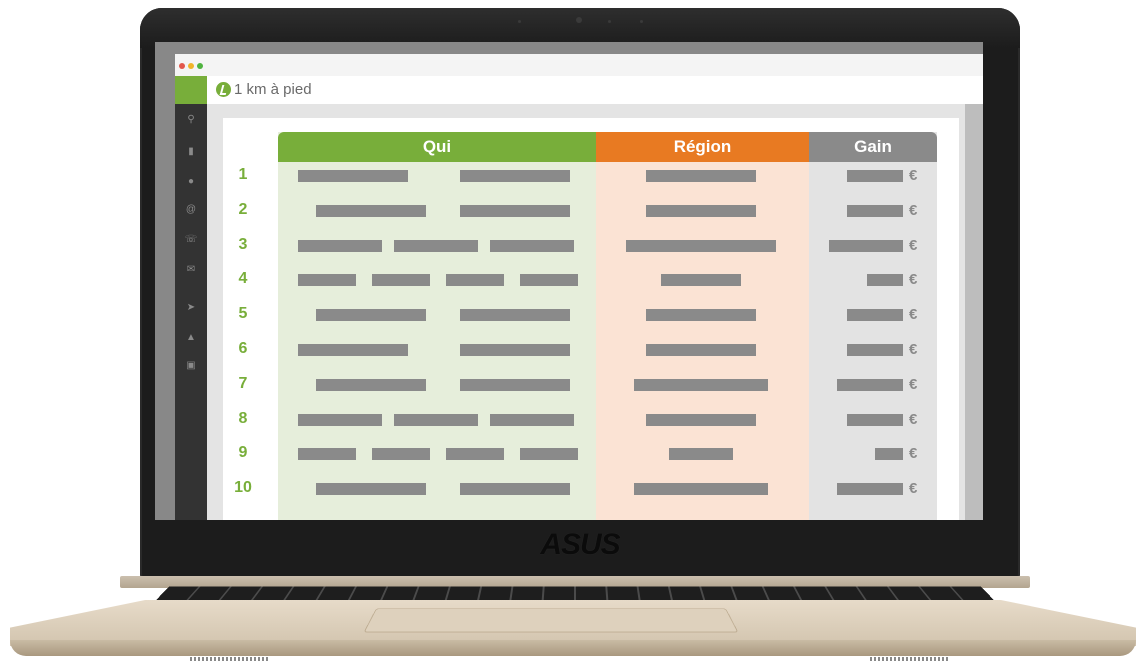 The width and height of the screenshot is (1143, 663). What do you see at coordinates (191, 270) in the screenshot?
I see `mail-icon: ✉` at bounding box center [191, 270].